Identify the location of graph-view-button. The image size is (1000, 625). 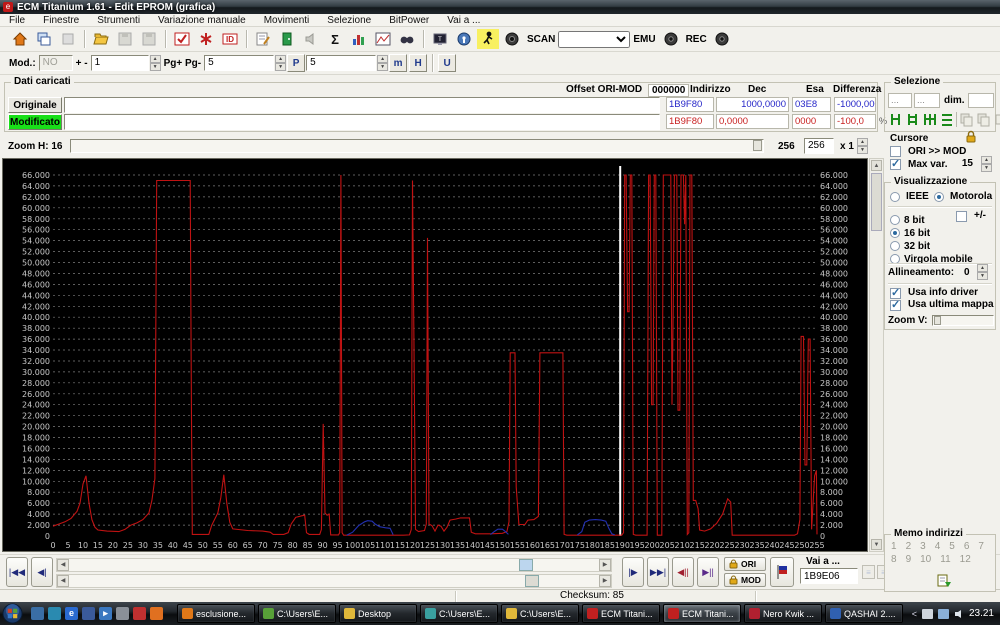
(383, 39).